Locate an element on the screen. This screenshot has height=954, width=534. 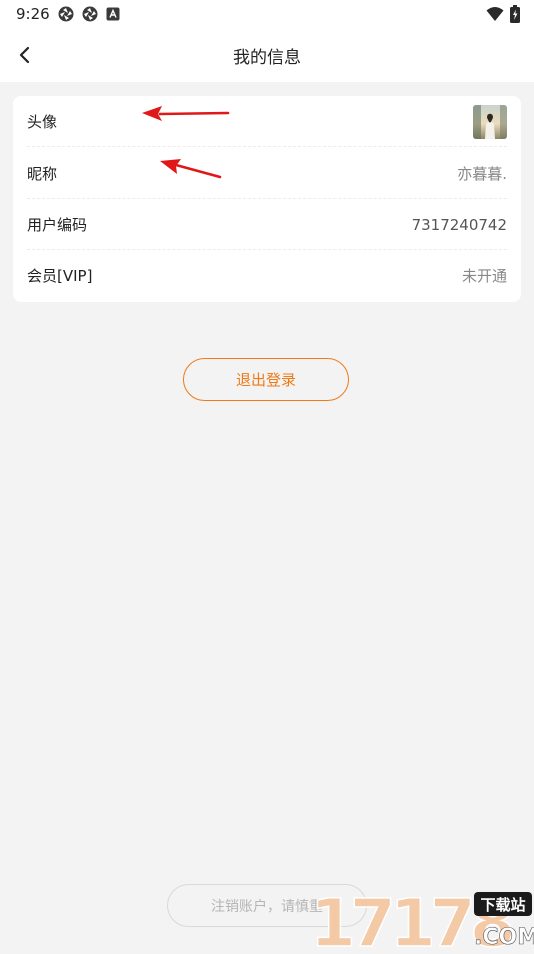
watermark-badge-text: 下载站 is located at coordinates (502, 905).